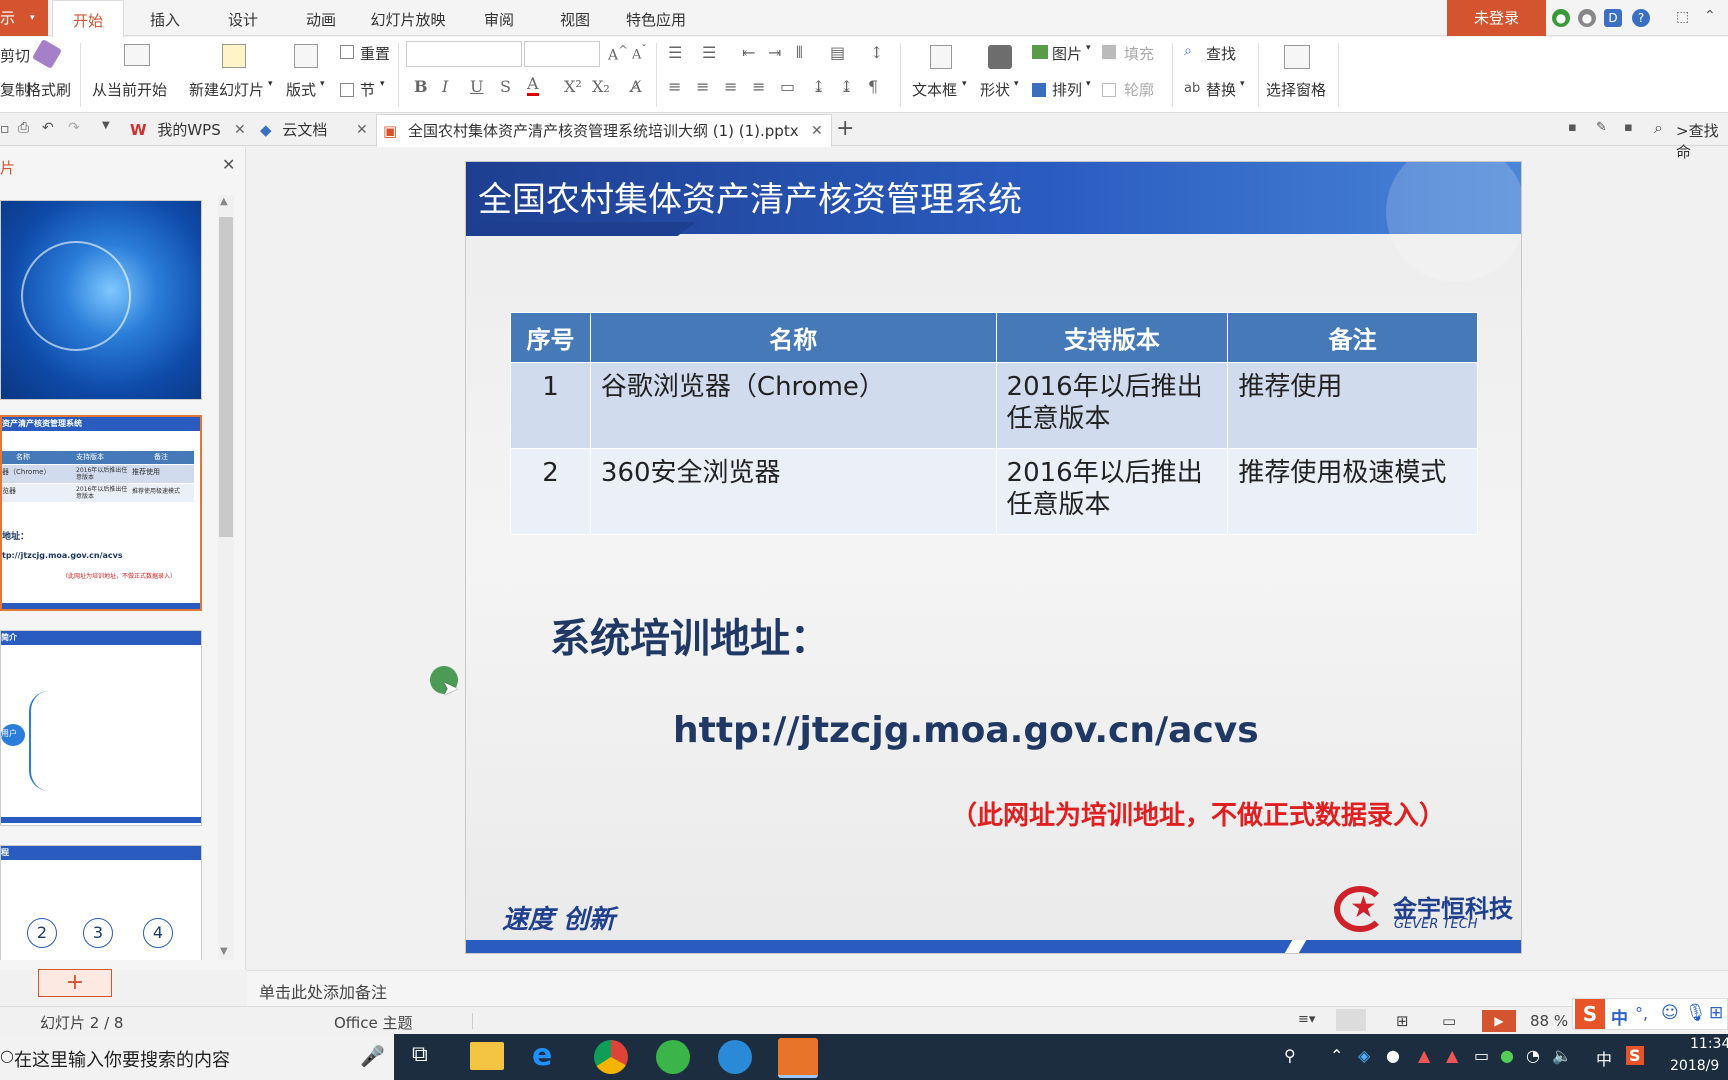 Image resolution: width=1728 pixels, height=1080 pixels. I want to click on clock-time: 11:34, so click(1709, 1044).